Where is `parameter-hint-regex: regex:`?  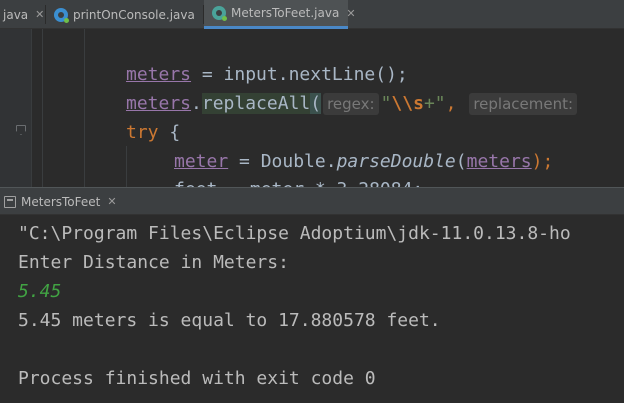 parameter-hint-regex: regex: is located at coordinates (351, 104).